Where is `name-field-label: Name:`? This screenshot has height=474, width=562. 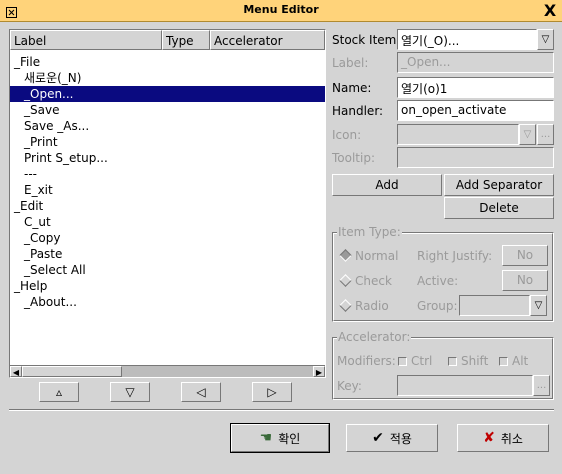 name-field-label: Name: is located at coordinates (352, 88).